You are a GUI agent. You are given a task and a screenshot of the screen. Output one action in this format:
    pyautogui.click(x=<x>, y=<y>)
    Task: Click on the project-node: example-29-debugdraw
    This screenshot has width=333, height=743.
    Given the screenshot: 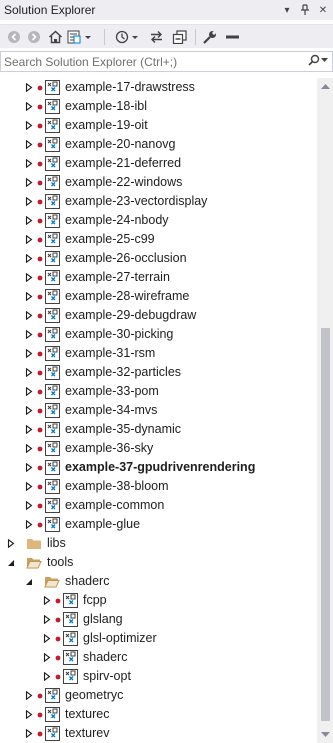 What is the action you would take?
    pyautogui.click(x=158, y=315)
    